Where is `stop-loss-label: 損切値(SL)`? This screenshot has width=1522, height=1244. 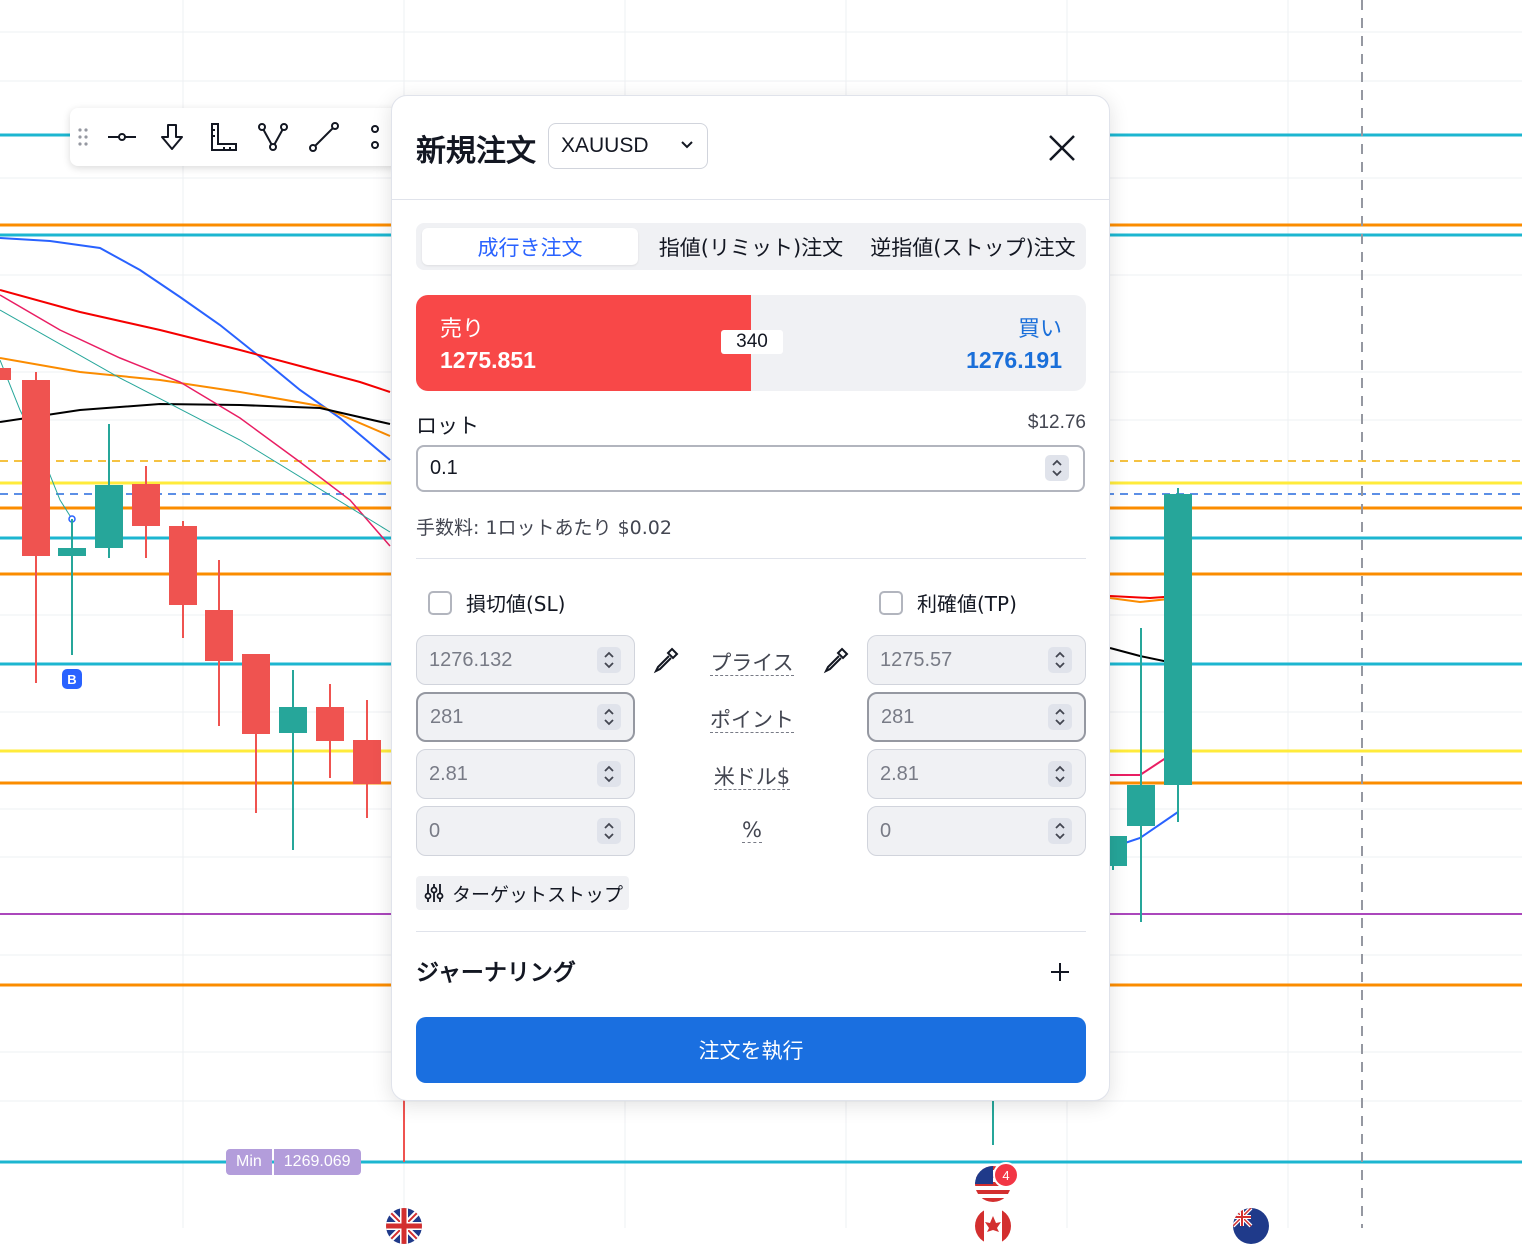 stop-loss-label: 損切値(SL) is located at coordinates (516, 604).